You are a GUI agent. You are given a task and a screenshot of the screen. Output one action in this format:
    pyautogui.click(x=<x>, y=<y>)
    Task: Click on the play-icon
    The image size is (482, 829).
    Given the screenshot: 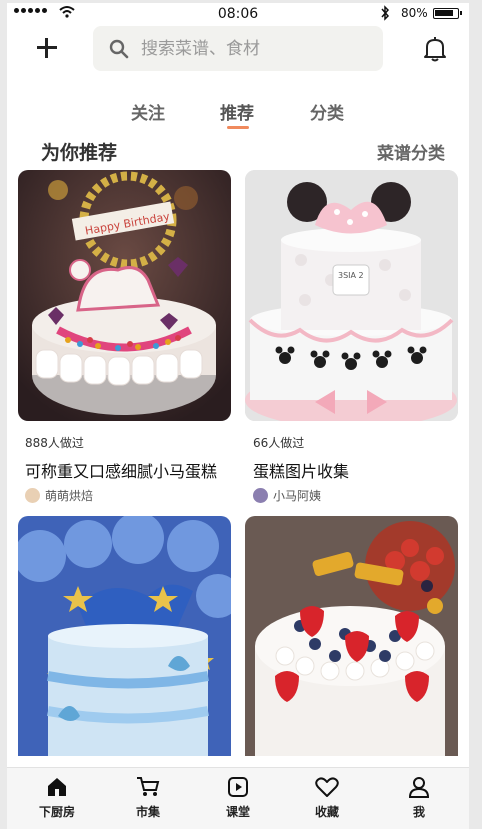 What is the action you would take?
    pyautogui.click(x=238, y=787)
    